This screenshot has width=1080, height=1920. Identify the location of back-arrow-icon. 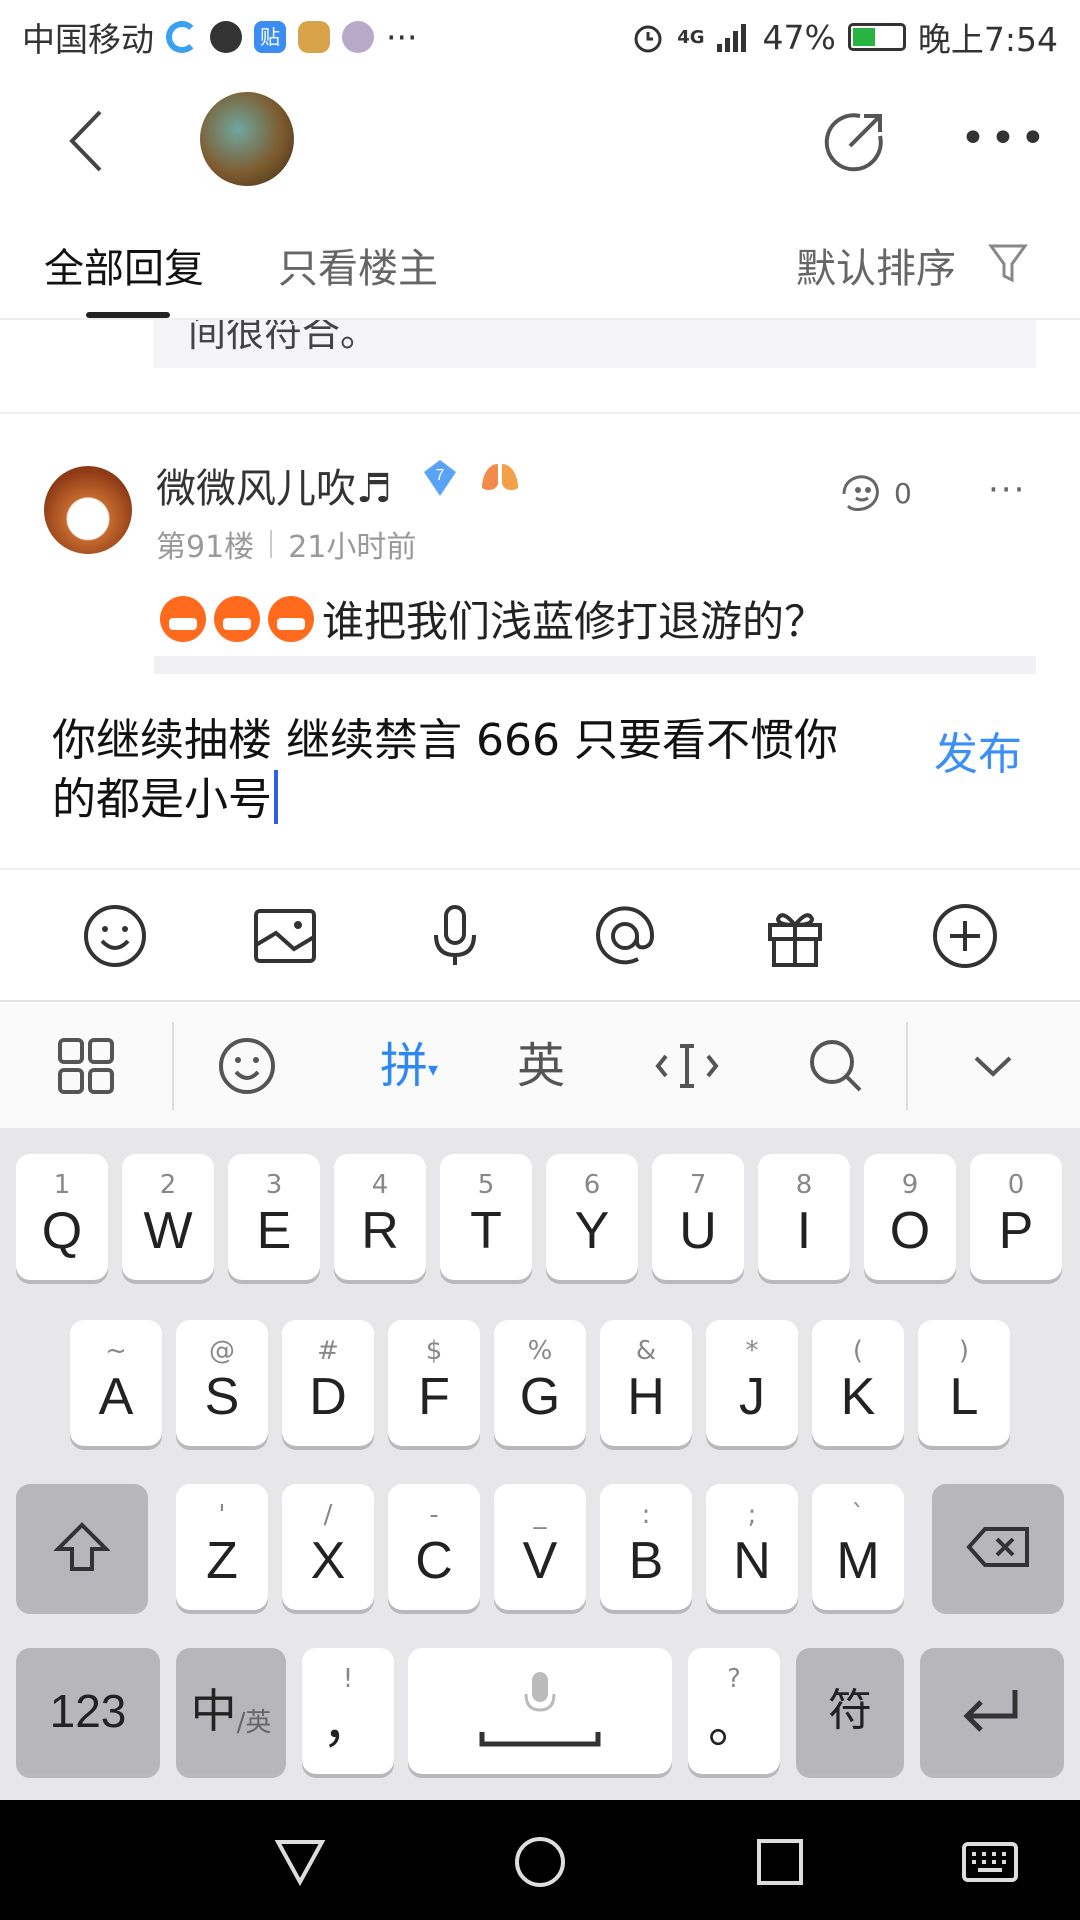
(90, 141).